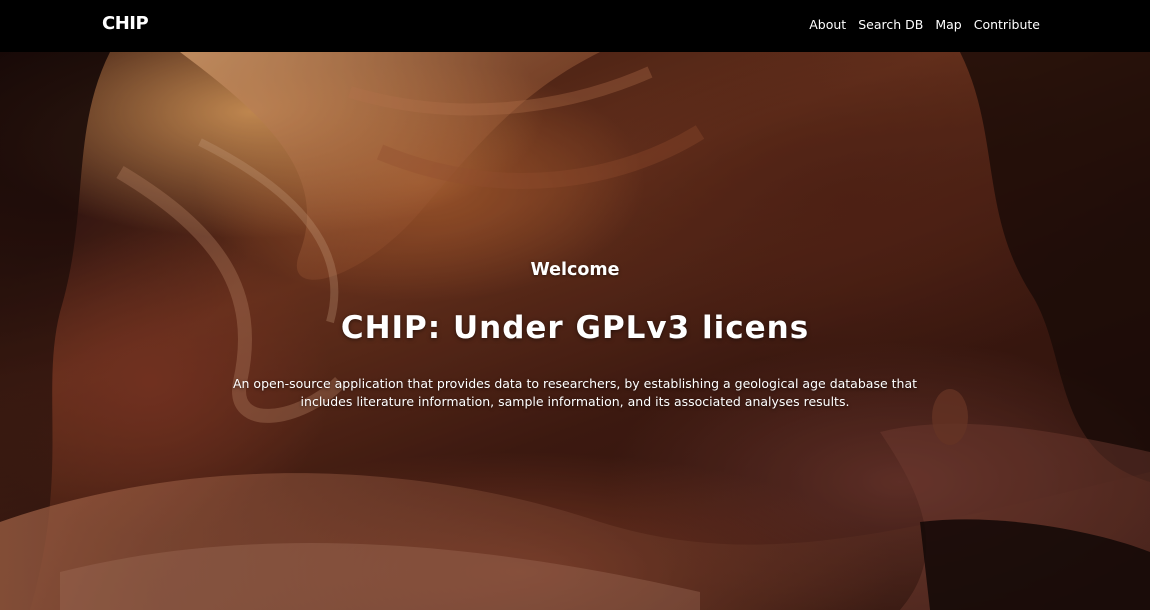 This screenshot has width=1150, height=610. I want to click on top-navbar: CHIP About Search DB Map Contribute, so click(575, 26).